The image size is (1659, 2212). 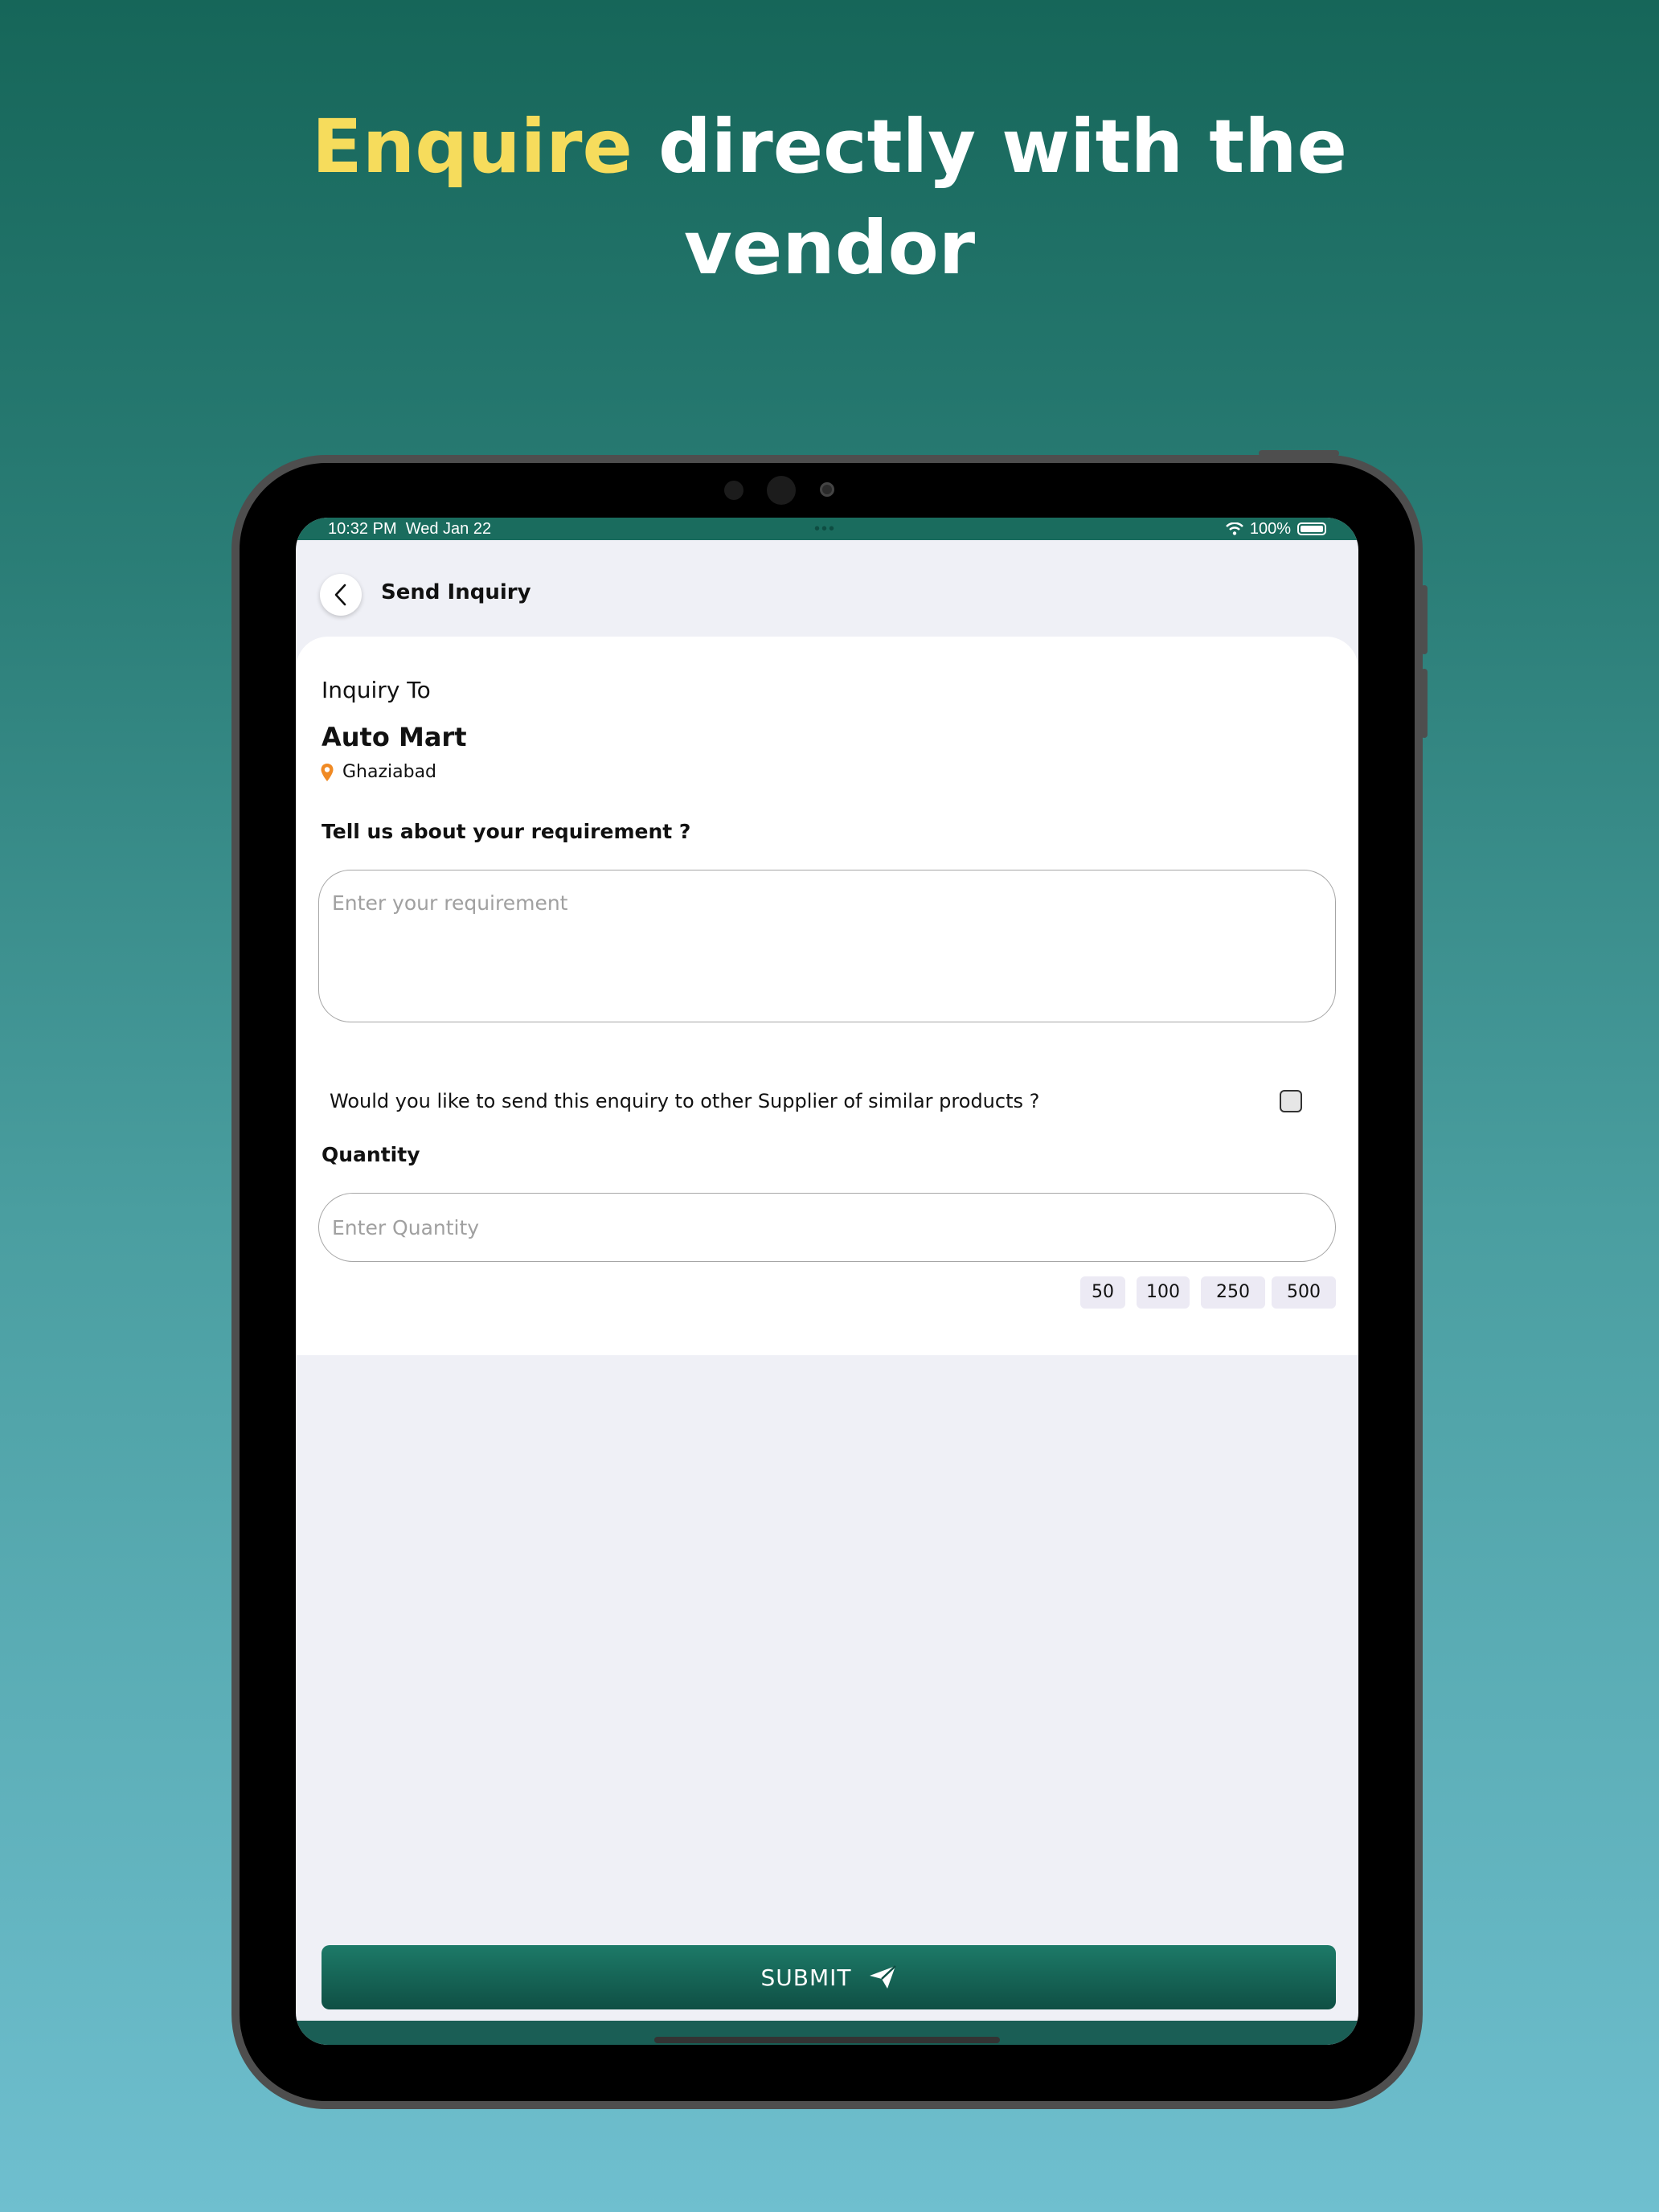 I want to click on requirement-label: Tell us about your requirement ?, so click(x=507, y=831).